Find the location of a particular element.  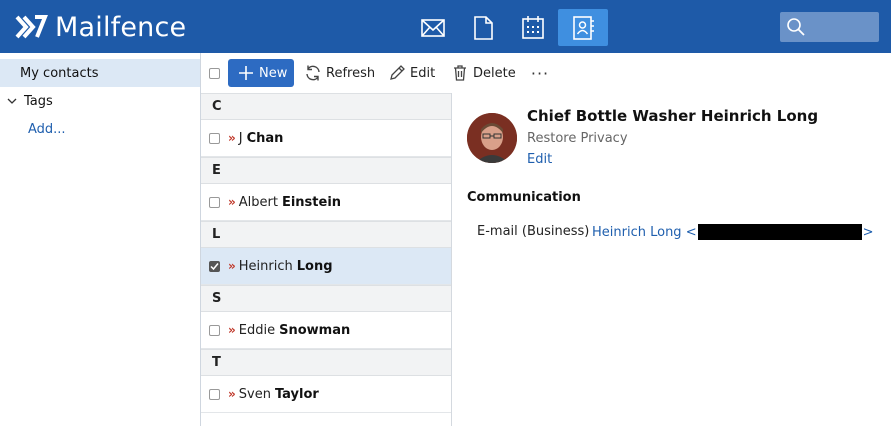

checkmark-icon is located at coordinates (214, 266).